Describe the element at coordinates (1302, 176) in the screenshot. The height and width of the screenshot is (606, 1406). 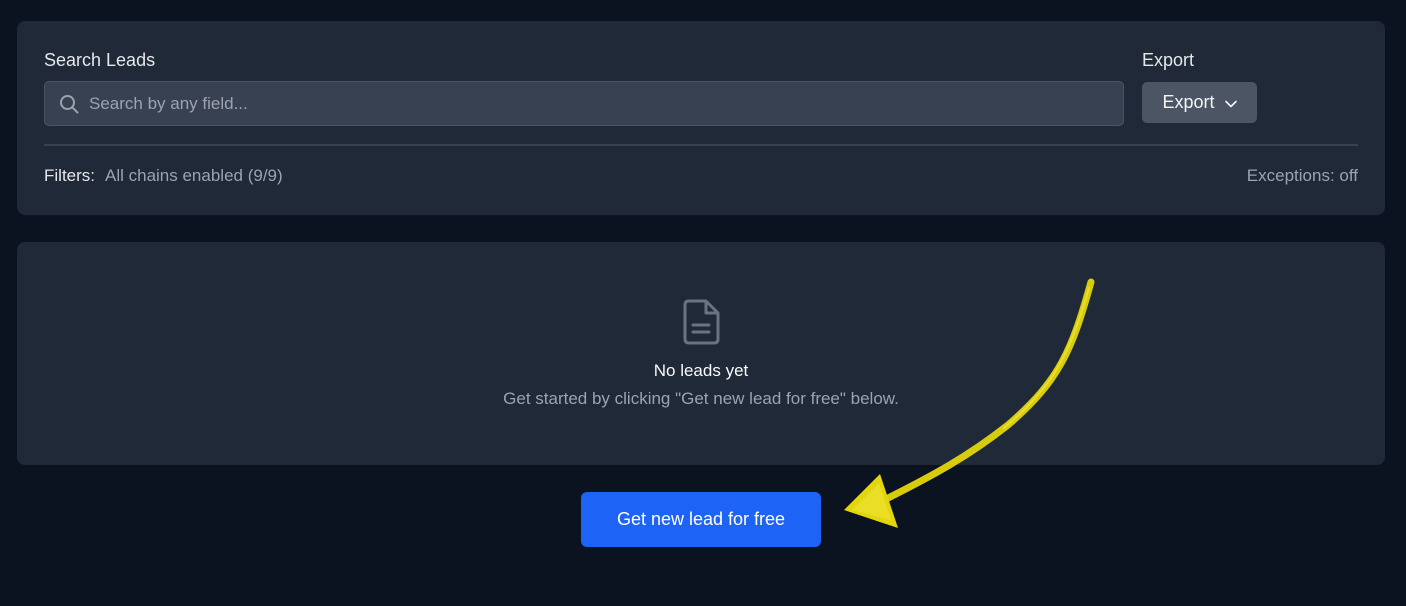
I see `exceptions-status: Exceptions: off` at that location.